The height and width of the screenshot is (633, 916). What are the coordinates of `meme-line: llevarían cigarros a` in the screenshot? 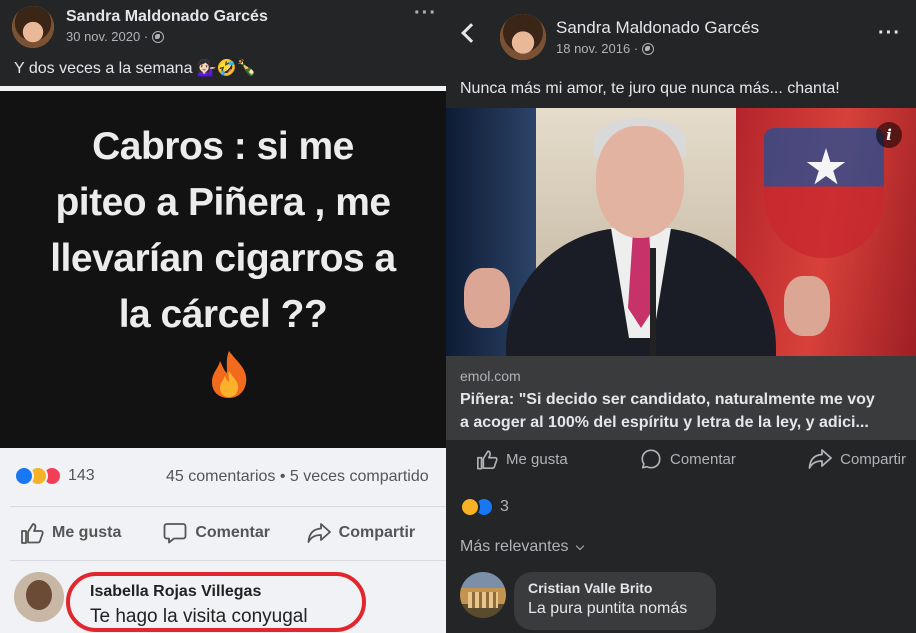 It's located at (223, 258).